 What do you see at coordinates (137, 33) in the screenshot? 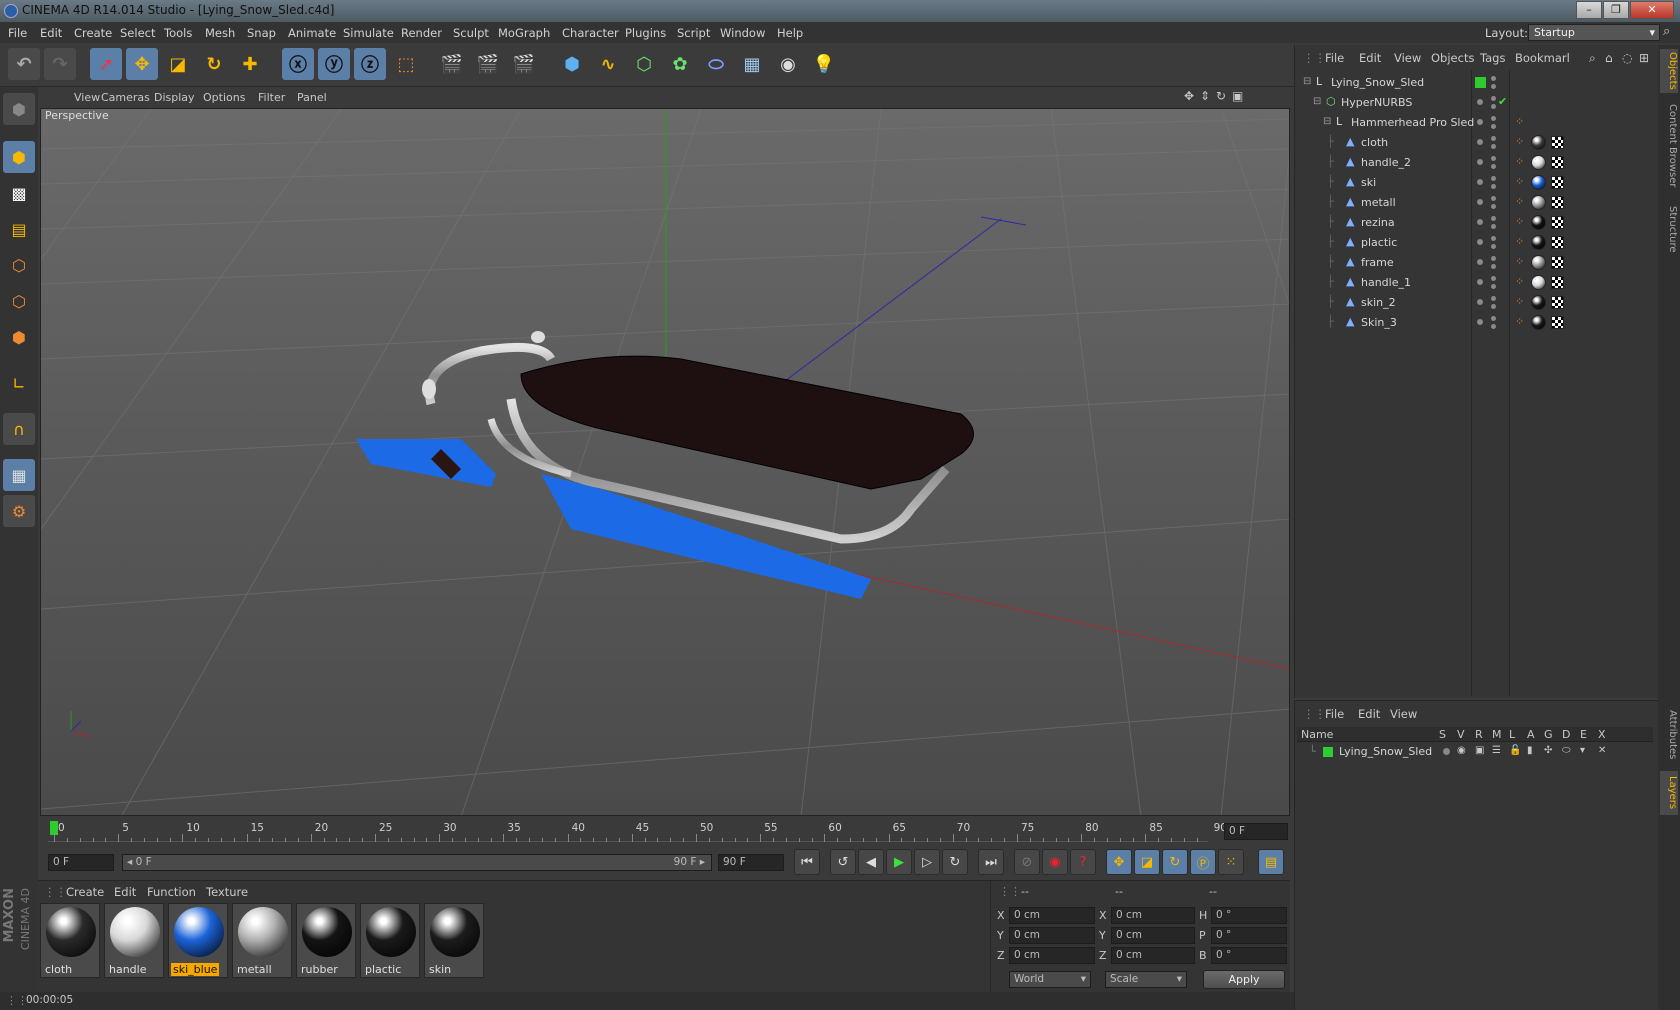
I see `menu-select: Select` at bounding box center [137, 33].